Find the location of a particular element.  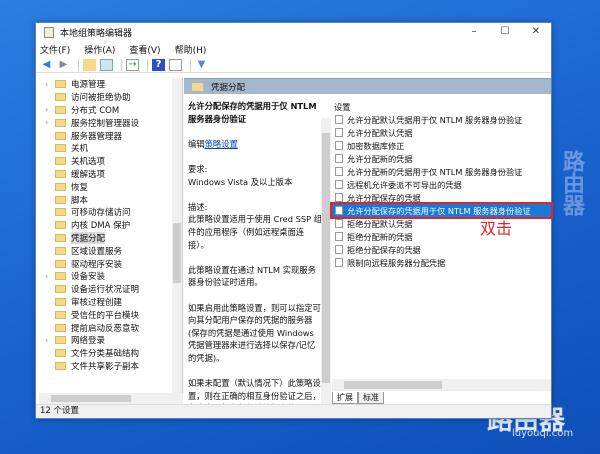

tree-item: › 设备安装 is located at coordinates (110, 276).